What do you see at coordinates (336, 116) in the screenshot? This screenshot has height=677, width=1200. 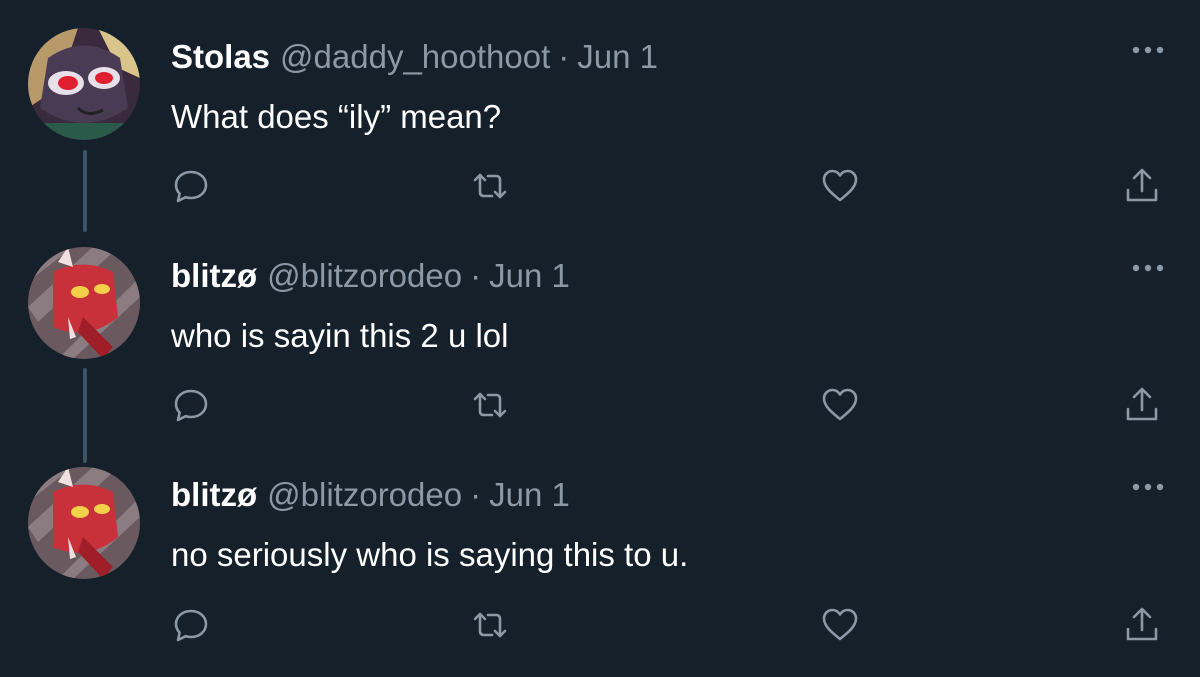 I see `tweet-text: What does “ily” mean?` at bounding box center [336, 116].